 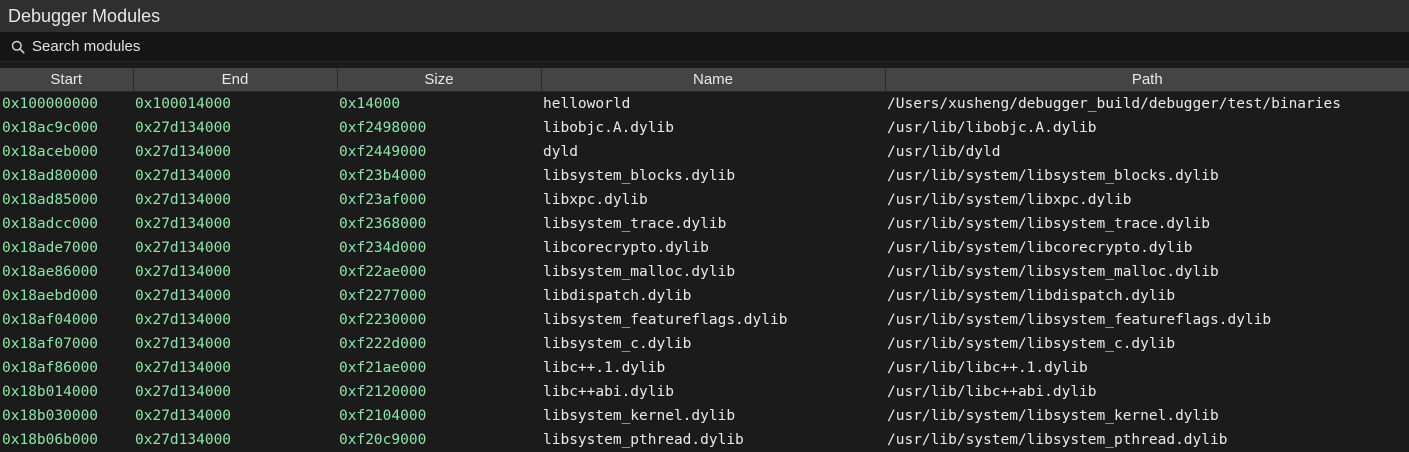 What do you see at coordinates (439, 152) in the screenshot?
I see `cell-size: 0xf2449000` at bounding box center [439, 152].